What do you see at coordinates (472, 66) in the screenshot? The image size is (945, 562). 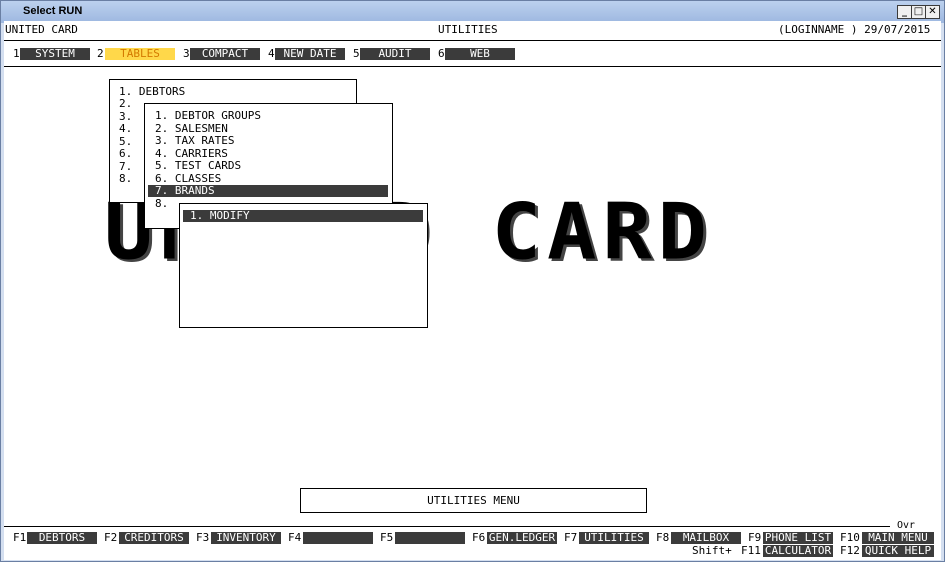 I see `menubar-divider` at bounding box center [472, 66].